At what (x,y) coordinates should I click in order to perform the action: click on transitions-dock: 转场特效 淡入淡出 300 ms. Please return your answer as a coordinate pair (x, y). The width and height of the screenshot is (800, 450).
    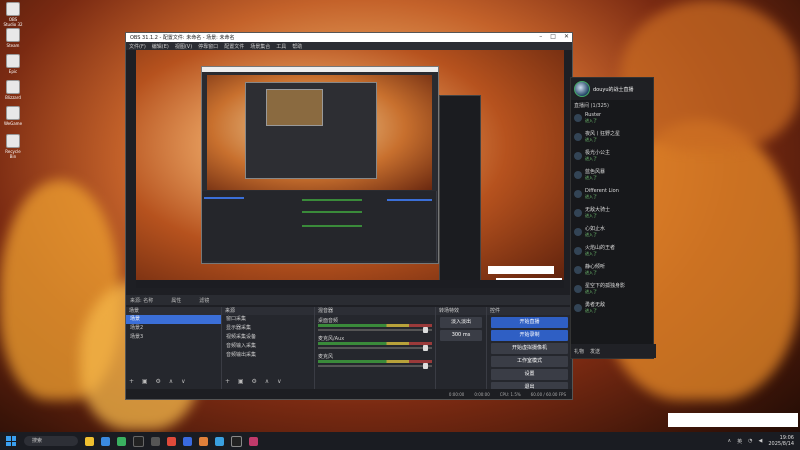
    Looking at the image, I should click on (461, 348).